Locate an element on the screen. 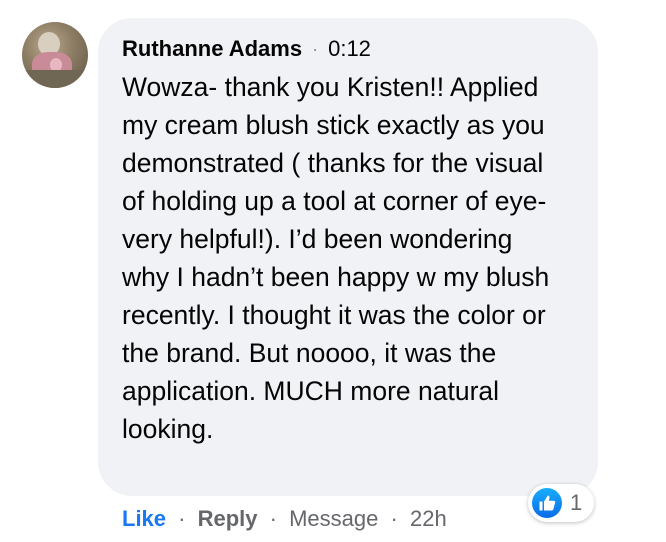  comment-time: 0:12 is located at coordinates (349, 49).